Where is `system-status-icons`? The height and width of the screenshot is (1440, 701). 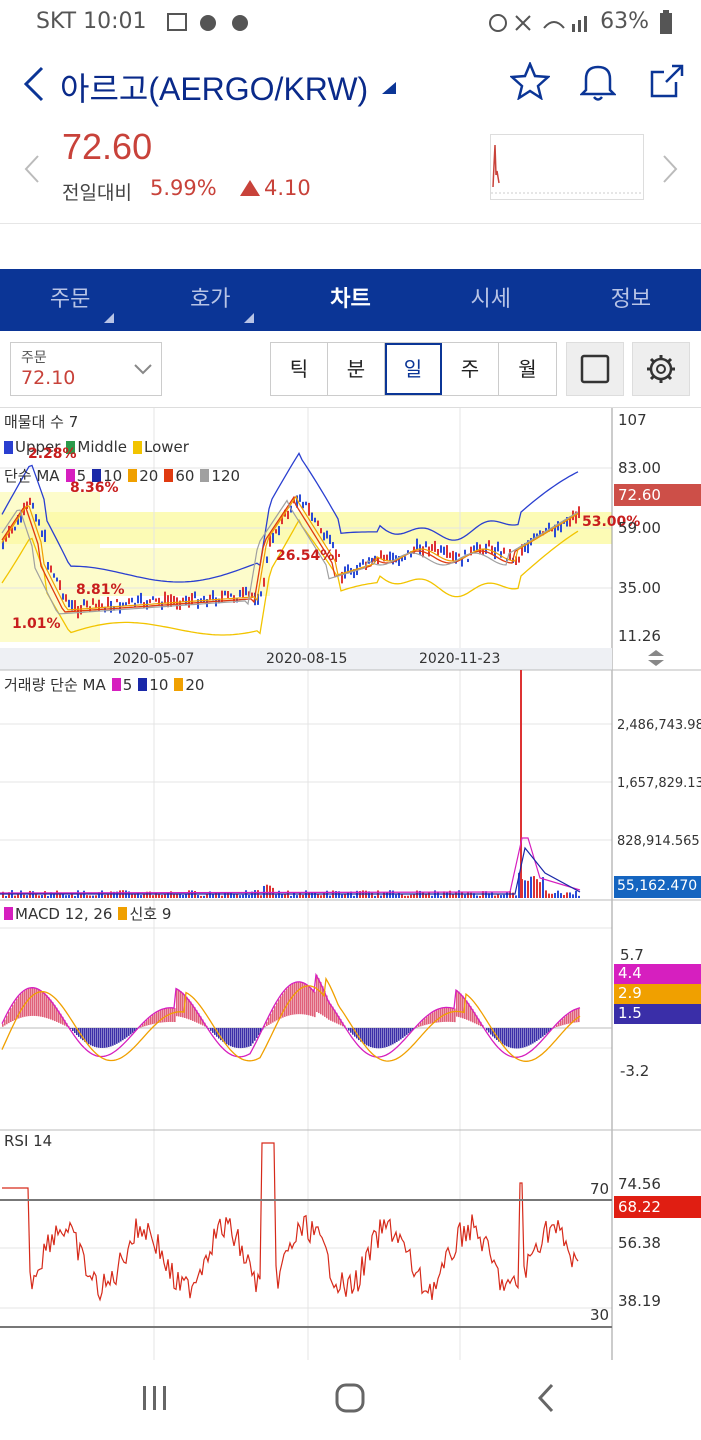 system-status-icons is located at coordinates (538, 23).